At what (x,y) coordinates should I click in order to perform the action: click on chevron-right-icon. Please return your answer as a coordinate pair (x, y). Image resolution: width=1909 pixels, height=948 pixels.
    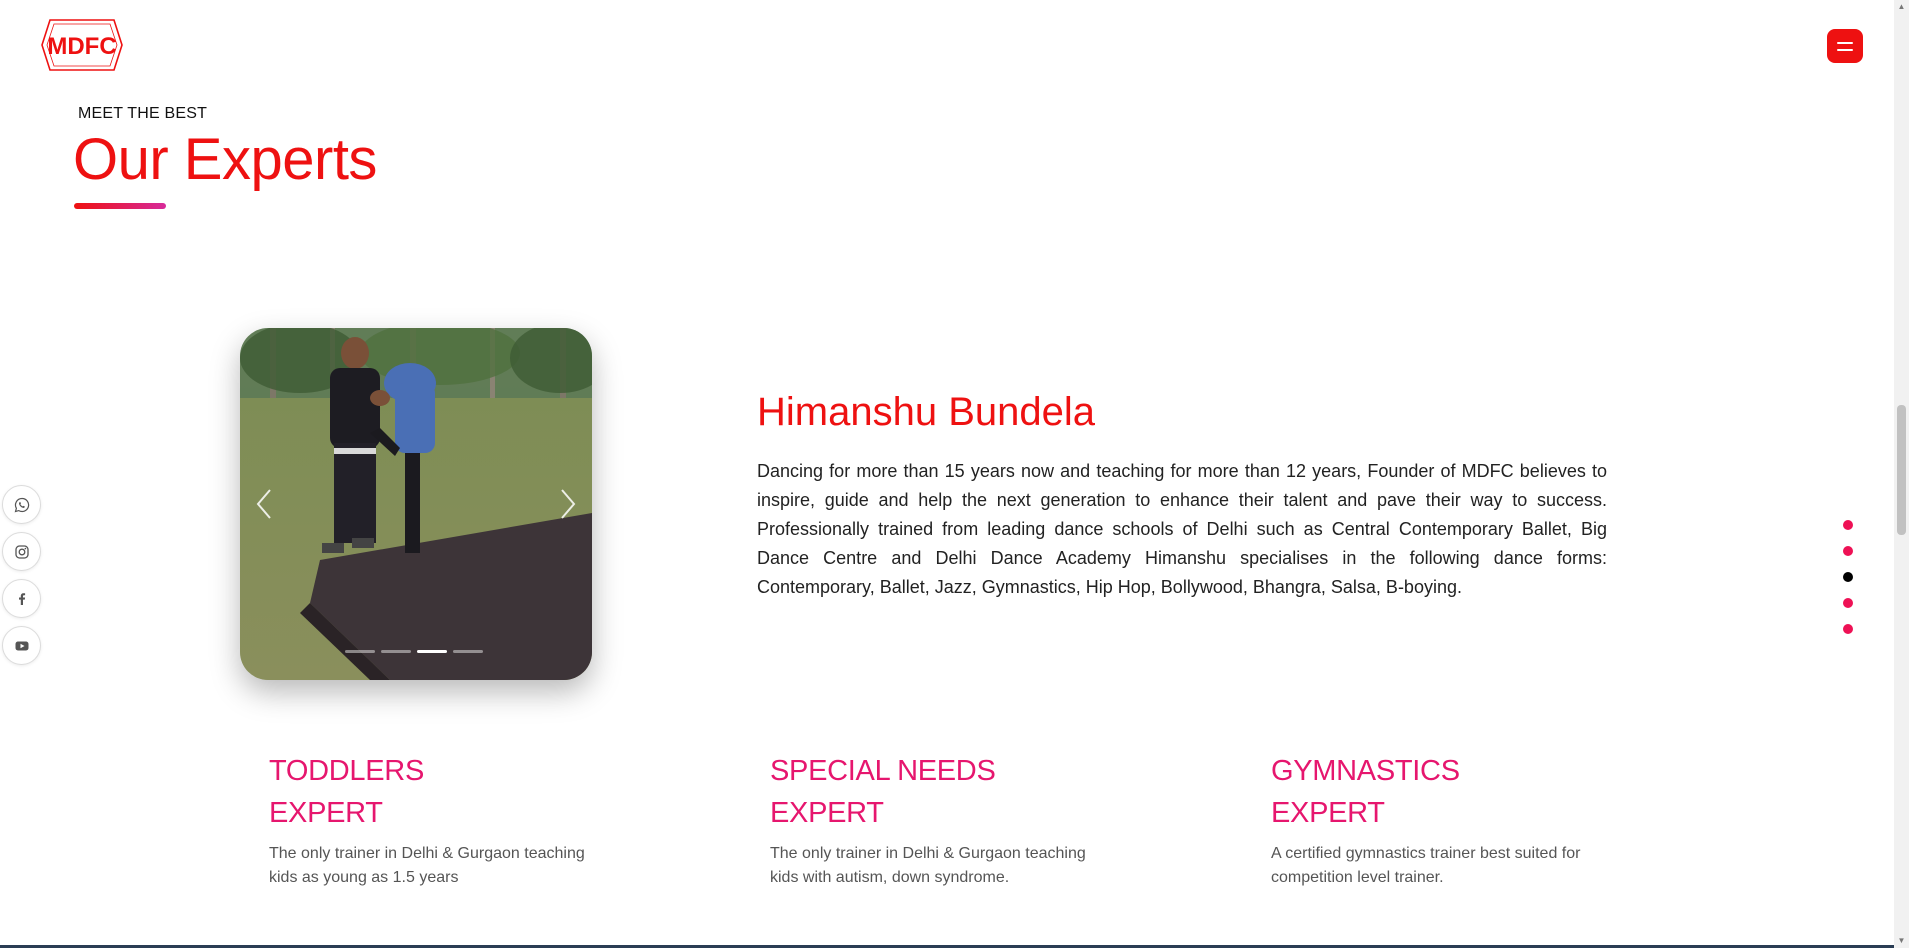
    Looking at the image, I should click on (568, 504).